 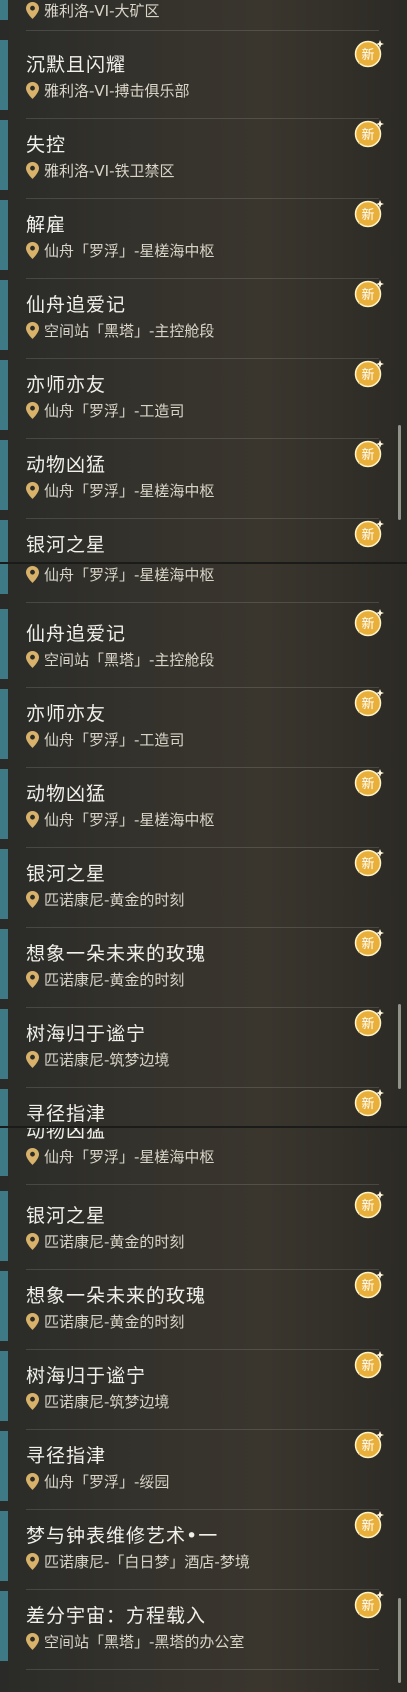 I want to click on mission-row: 差分宇宙：方程载入 空间站「黑塔」-黑塔的办公室 新, so click(x=203, y=1631).